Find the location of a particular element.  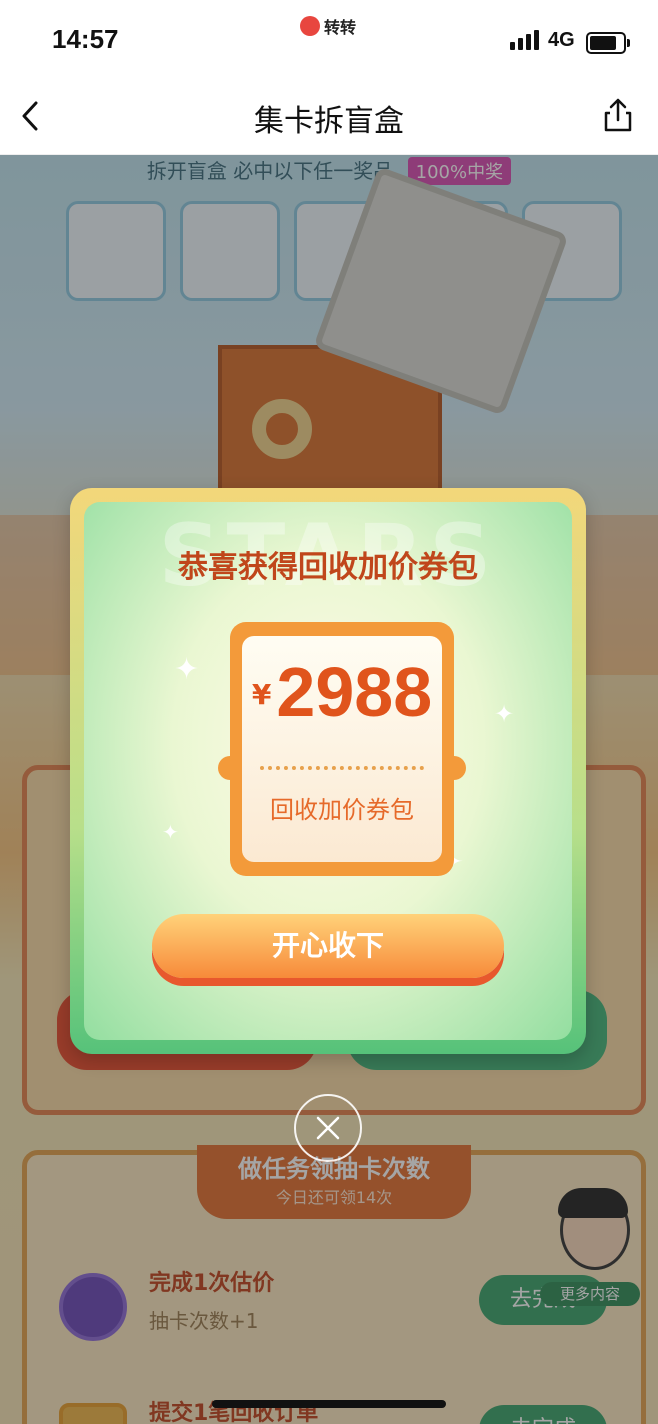

coupon-label: 回收加价券包 is located at coordinates (342, 810).